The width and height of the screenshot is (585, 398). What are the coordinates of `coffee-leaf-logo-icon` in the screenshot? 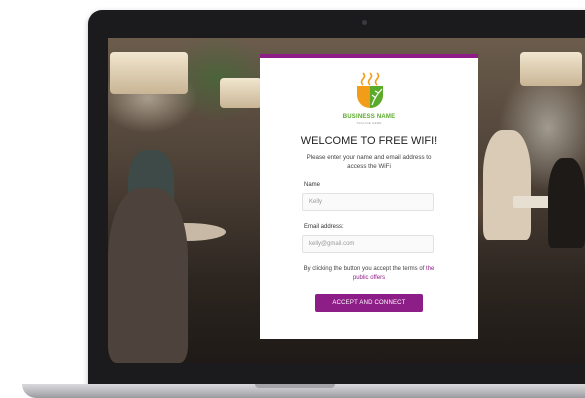 It's located at (370, 90).